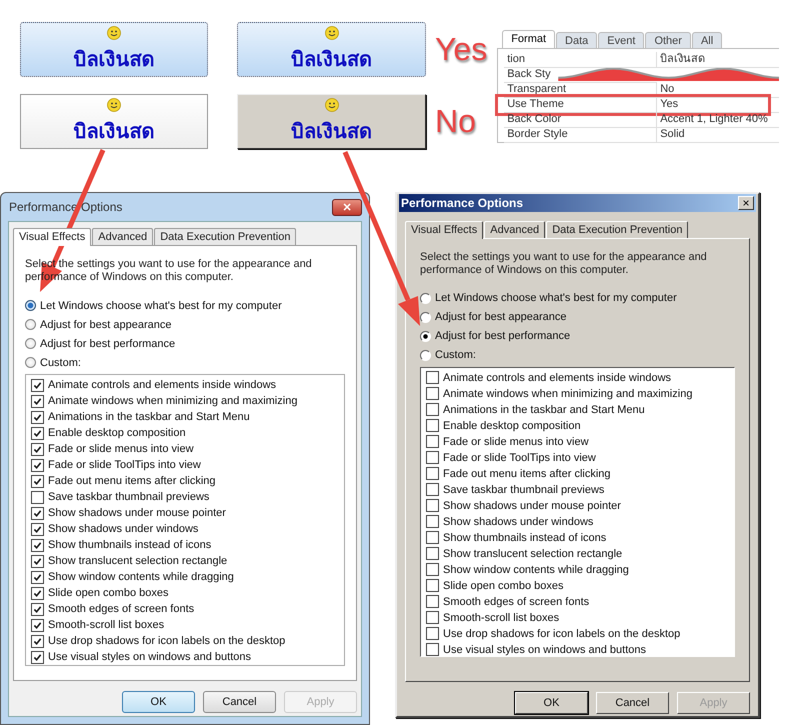 The width and height of the screenshot is (800, 725). Describe the element at coordinates (121, 609) in the screenshot. I see `checkbox-label: Smooth edges of screen fonts` at that location.